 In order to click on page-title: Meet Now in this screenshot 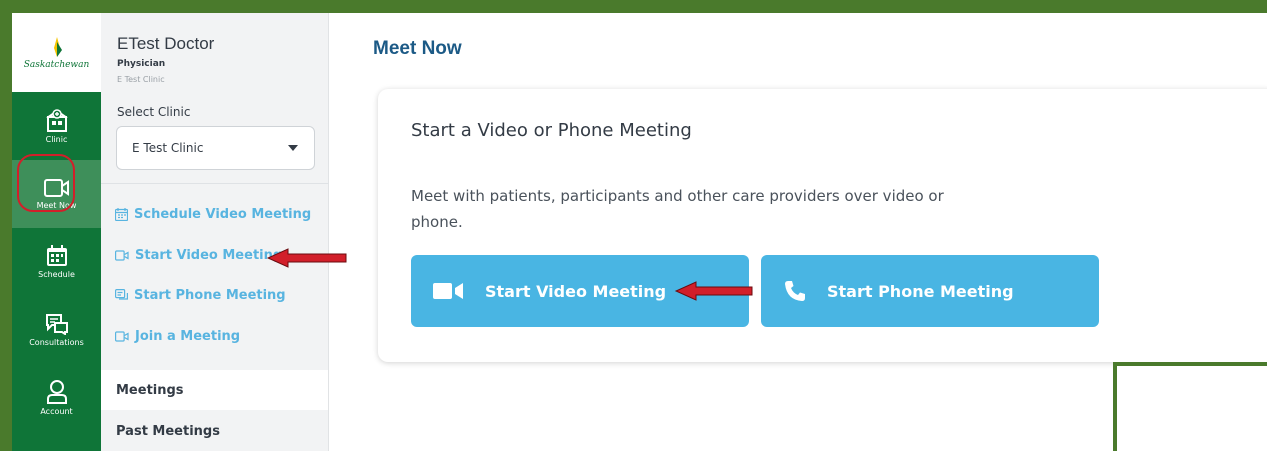, I will do `click(417, 48)`.